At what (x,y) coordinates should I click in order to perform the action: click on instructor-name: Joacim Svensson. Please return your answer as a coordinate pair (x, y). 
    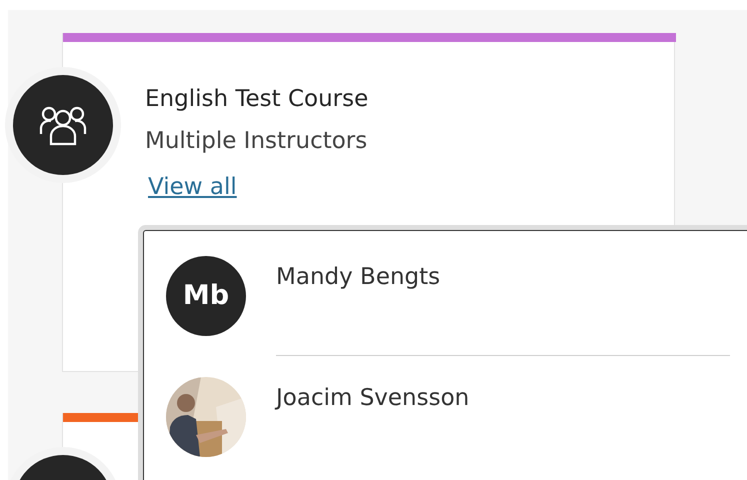
    Looking at the image, I should click on (511, 398).